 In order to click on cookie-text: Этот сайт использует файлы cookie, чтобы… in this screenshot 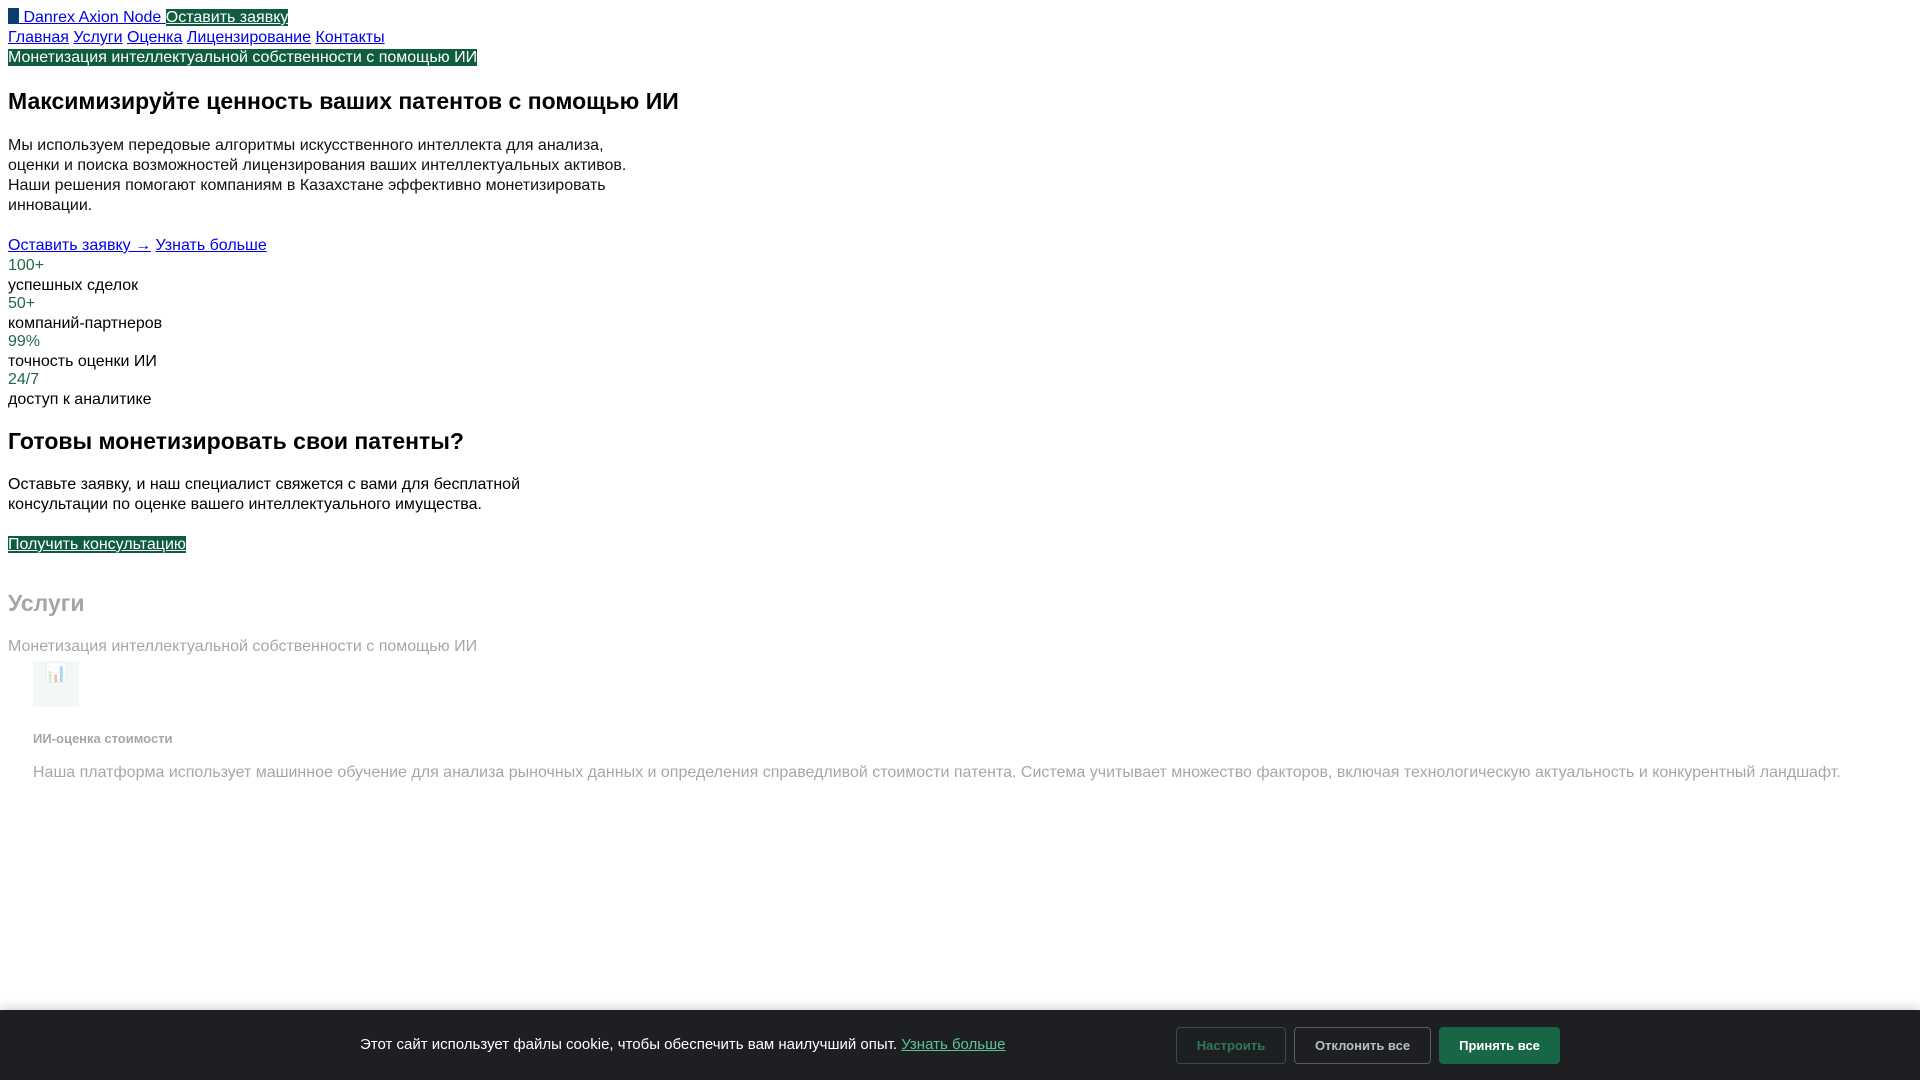, I will do `click(629, 1044)`.